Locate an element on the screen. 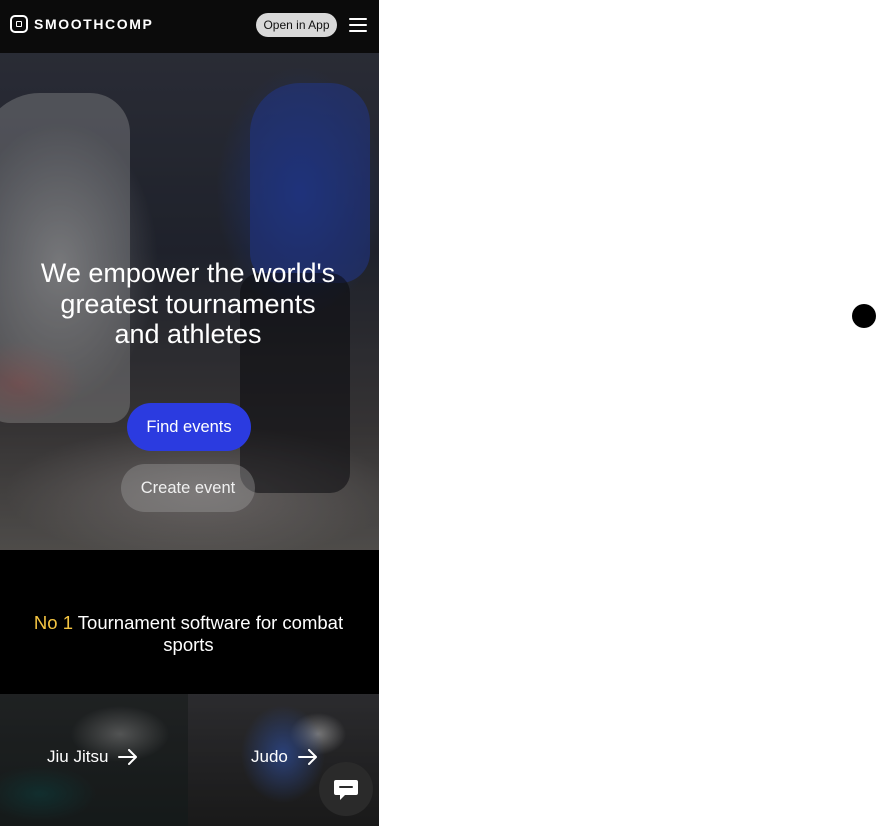  create-event-button: Create event is located at coordinates (188, 488).